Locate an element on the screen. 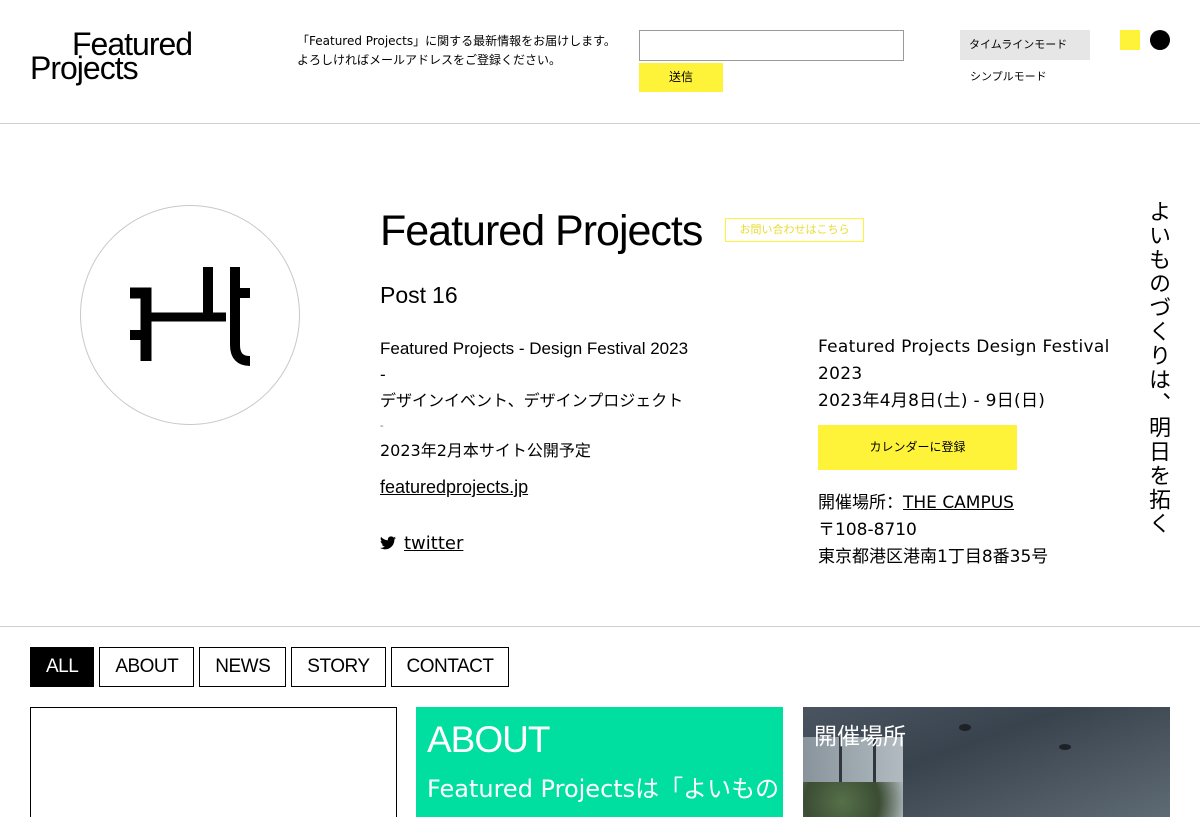 The height and width of the screenshot is (817, 1200). desc-line-3: 2023年2月本サイト公開予定 is located at coordinates (485, 450).